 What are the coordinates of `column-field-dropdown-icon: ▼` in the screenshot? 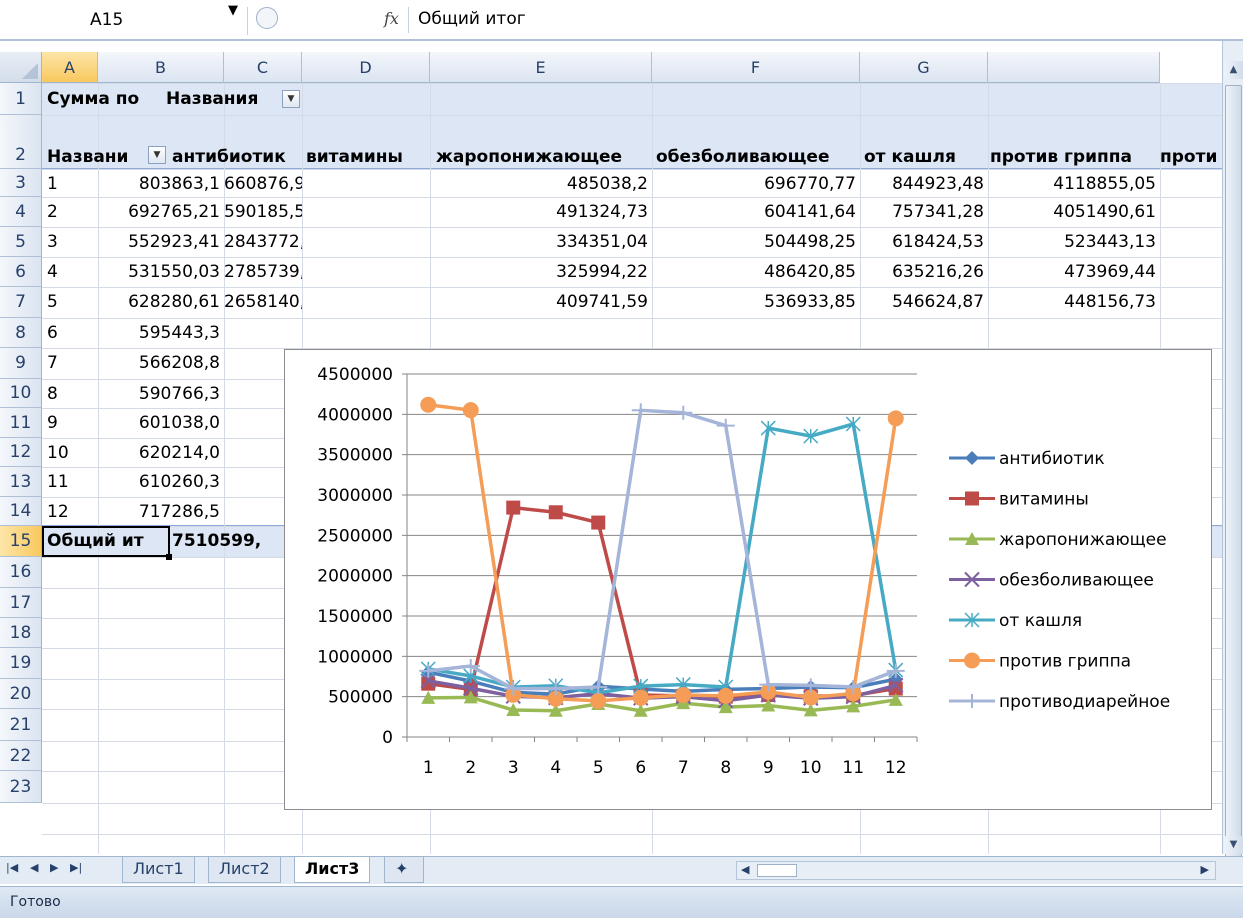 It's located at (291, 99).